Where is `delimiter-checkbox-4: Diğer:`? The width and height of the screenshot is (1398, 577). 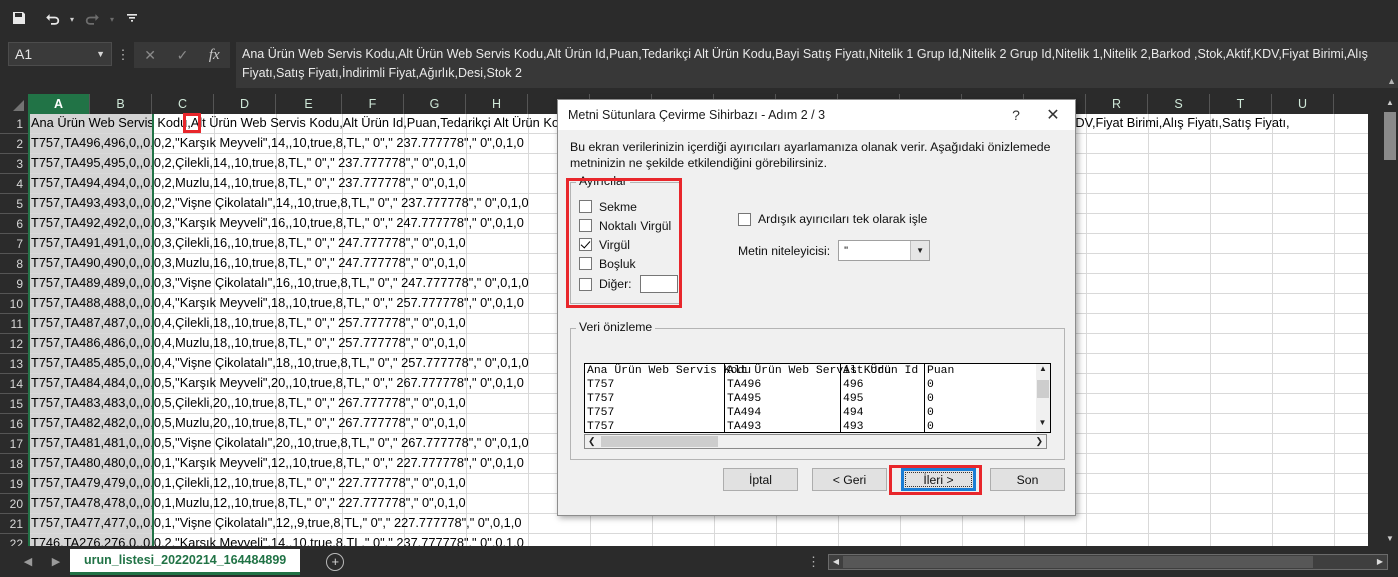
delimiter-checkbox-4: Diğer: is located at coordinates (628, 284).